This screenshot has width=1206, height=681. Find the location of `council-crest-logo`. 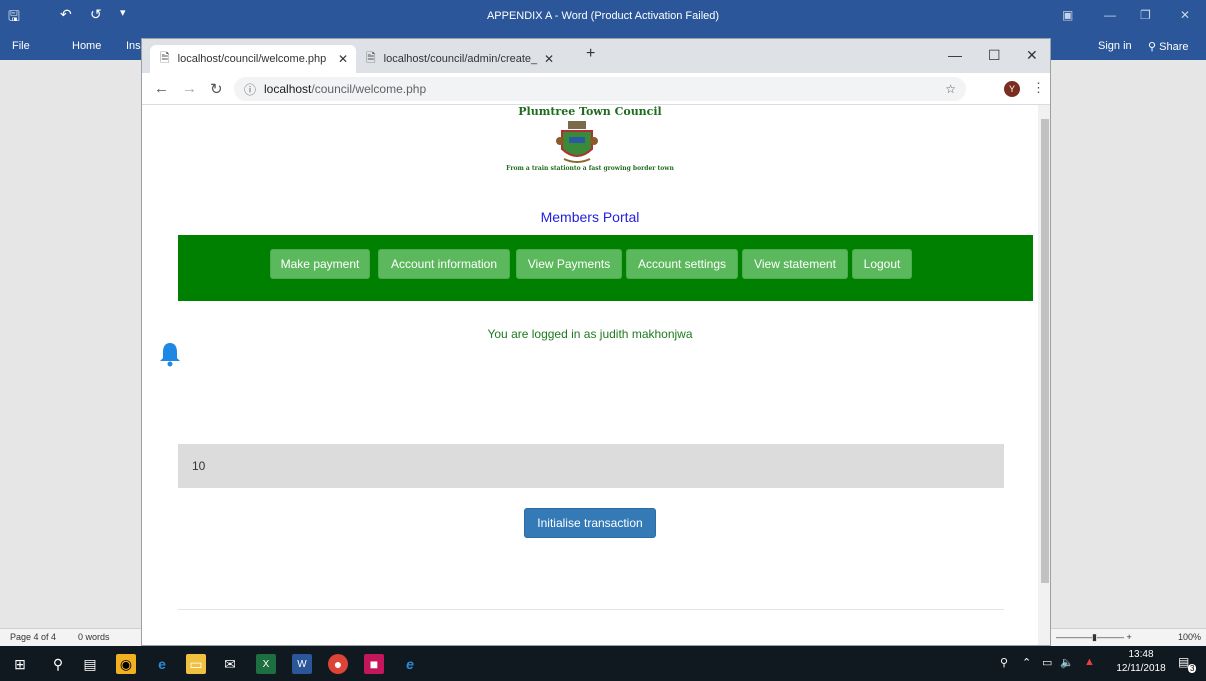

council-crest-logo is located at coordinates (577, 142).